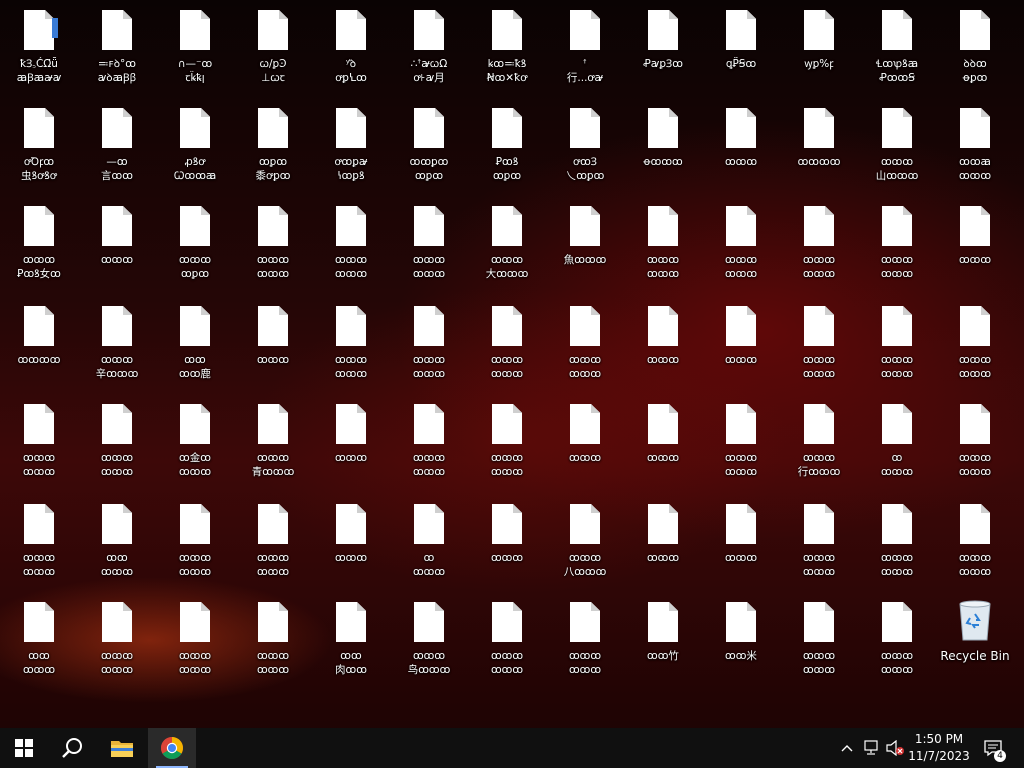  I want to click on desktop-file-icon: ꝏꝏ米, so click(741, 640).